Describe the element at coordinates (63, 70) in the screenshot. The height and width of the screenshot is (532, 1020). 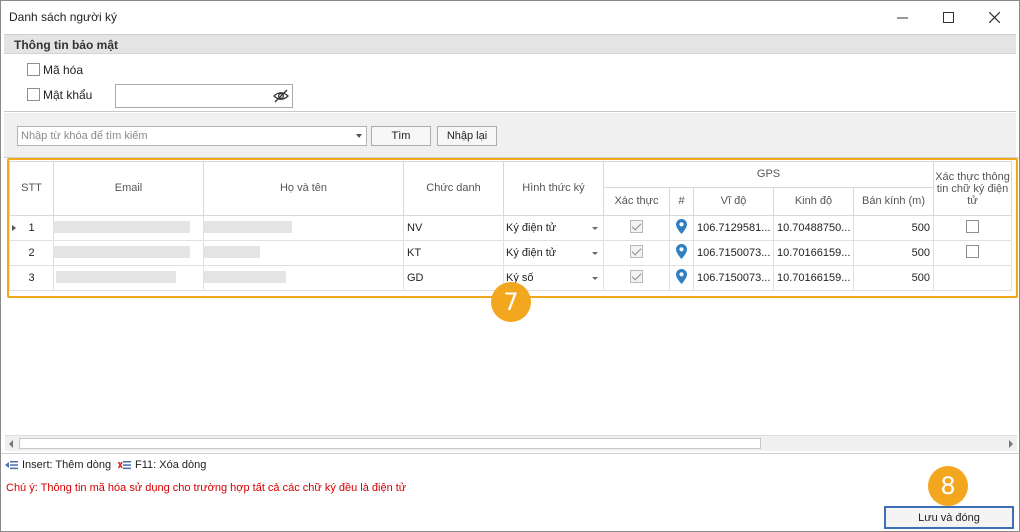
I see `encrypt-label: Mã hóa` at that location.